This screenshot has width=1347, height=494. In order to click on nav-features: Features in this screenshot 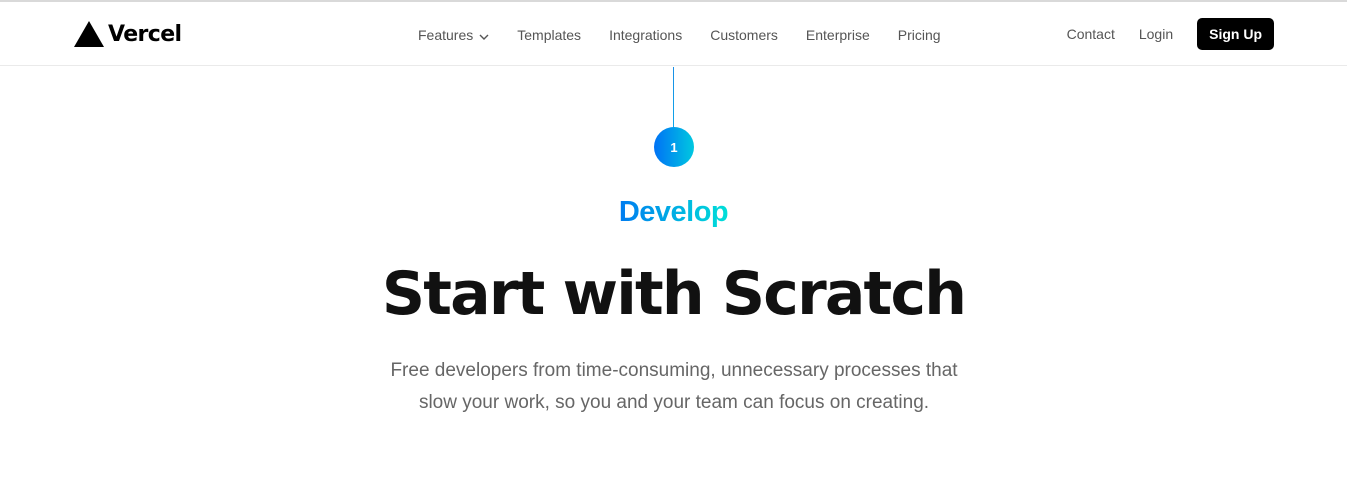, I will do `click(453, 35)`.